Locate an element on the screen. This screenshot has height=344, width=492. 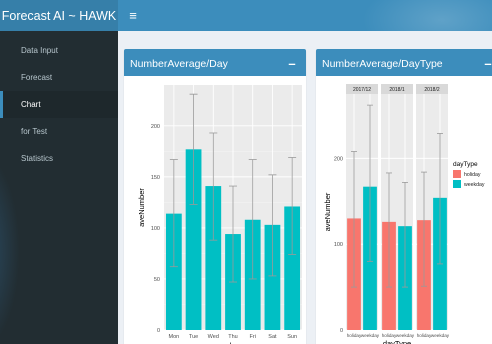
sidebar-toggle-icon: ≡ is located at coordinates (133, 15).